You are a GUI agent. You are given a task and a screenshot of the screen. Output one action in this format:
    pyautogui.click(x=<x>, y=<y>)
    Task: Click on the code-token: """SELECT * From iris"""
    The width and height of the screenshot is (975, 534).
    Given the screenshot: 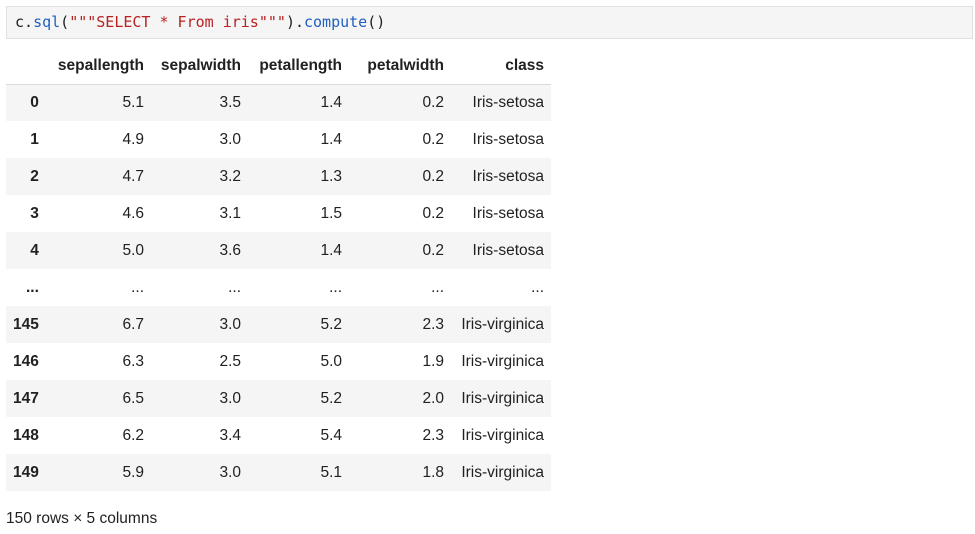 What is the action you would take?
    pyautogui.click(x=177, y=22)
    